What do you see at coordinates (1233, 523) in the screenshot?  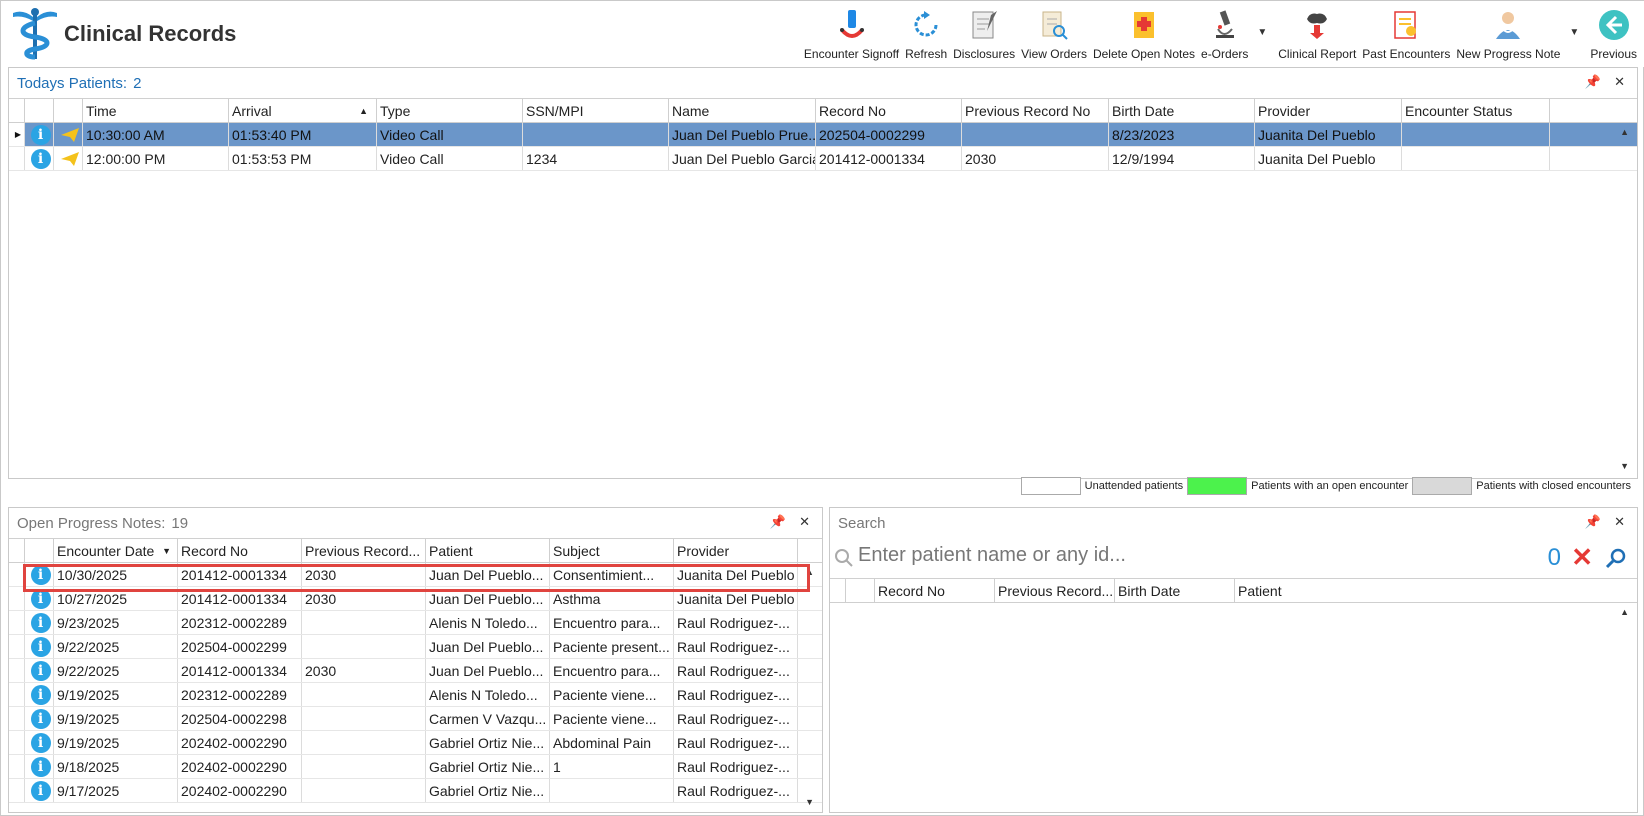 I see `search-header: Search 📌 ✕` at bounding box center [1233, 523].